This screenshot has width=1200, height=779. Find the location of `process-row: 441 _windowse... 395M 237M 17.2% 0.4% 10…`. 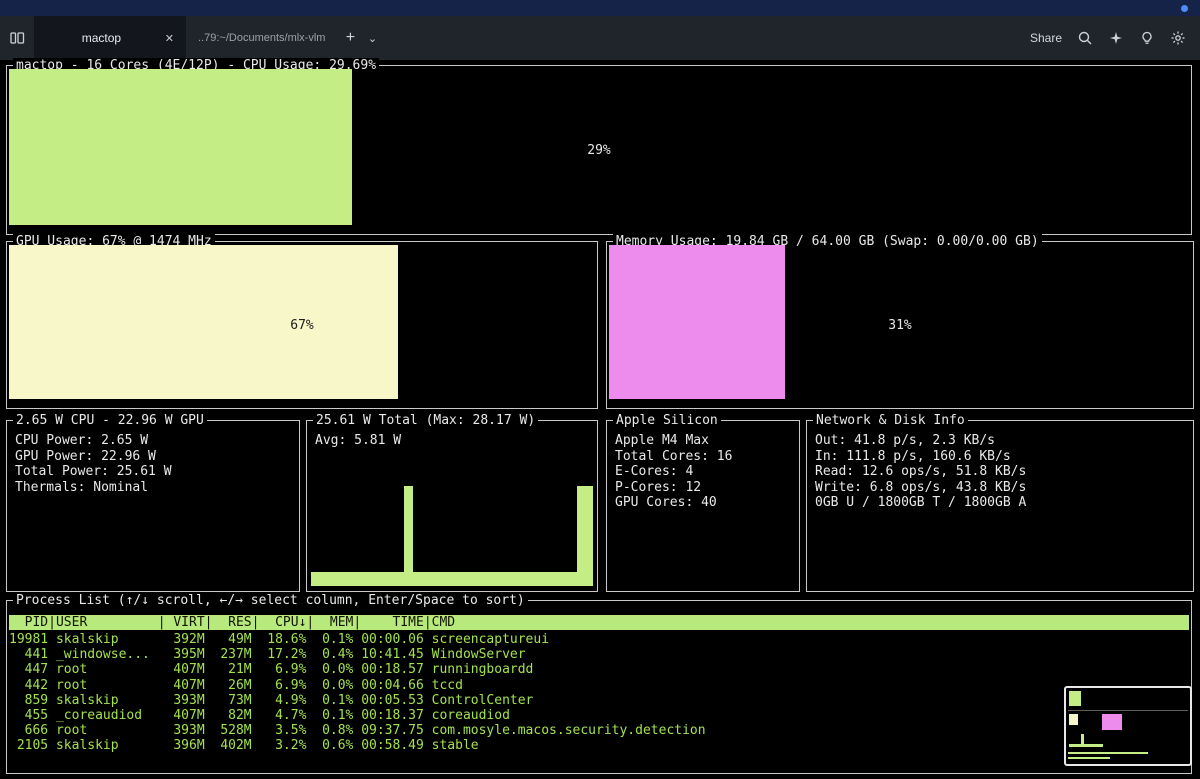

process-row: 441 _windowse... 395M 237M 17.2% 0.4% 10… is located at coordinates (267, 655).